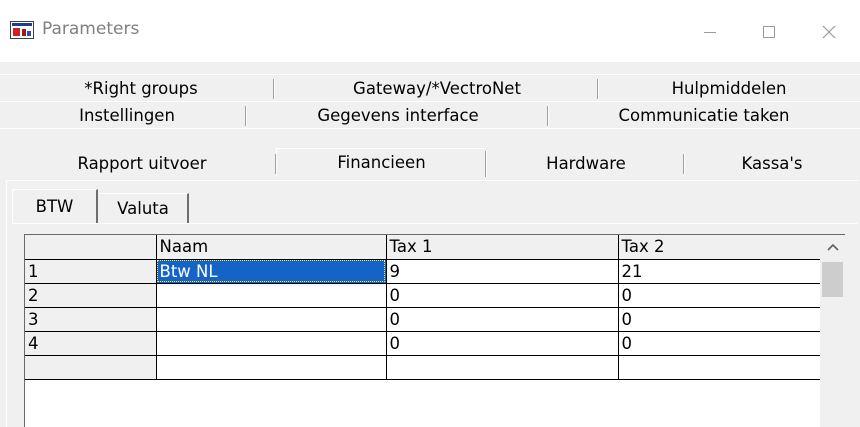 This screenshot has height=427, width=860. What do you see at coordinates (772, 163) in the screenshot?
I see `tab-kassas: Kassa's` at bounding box center [772, 163].